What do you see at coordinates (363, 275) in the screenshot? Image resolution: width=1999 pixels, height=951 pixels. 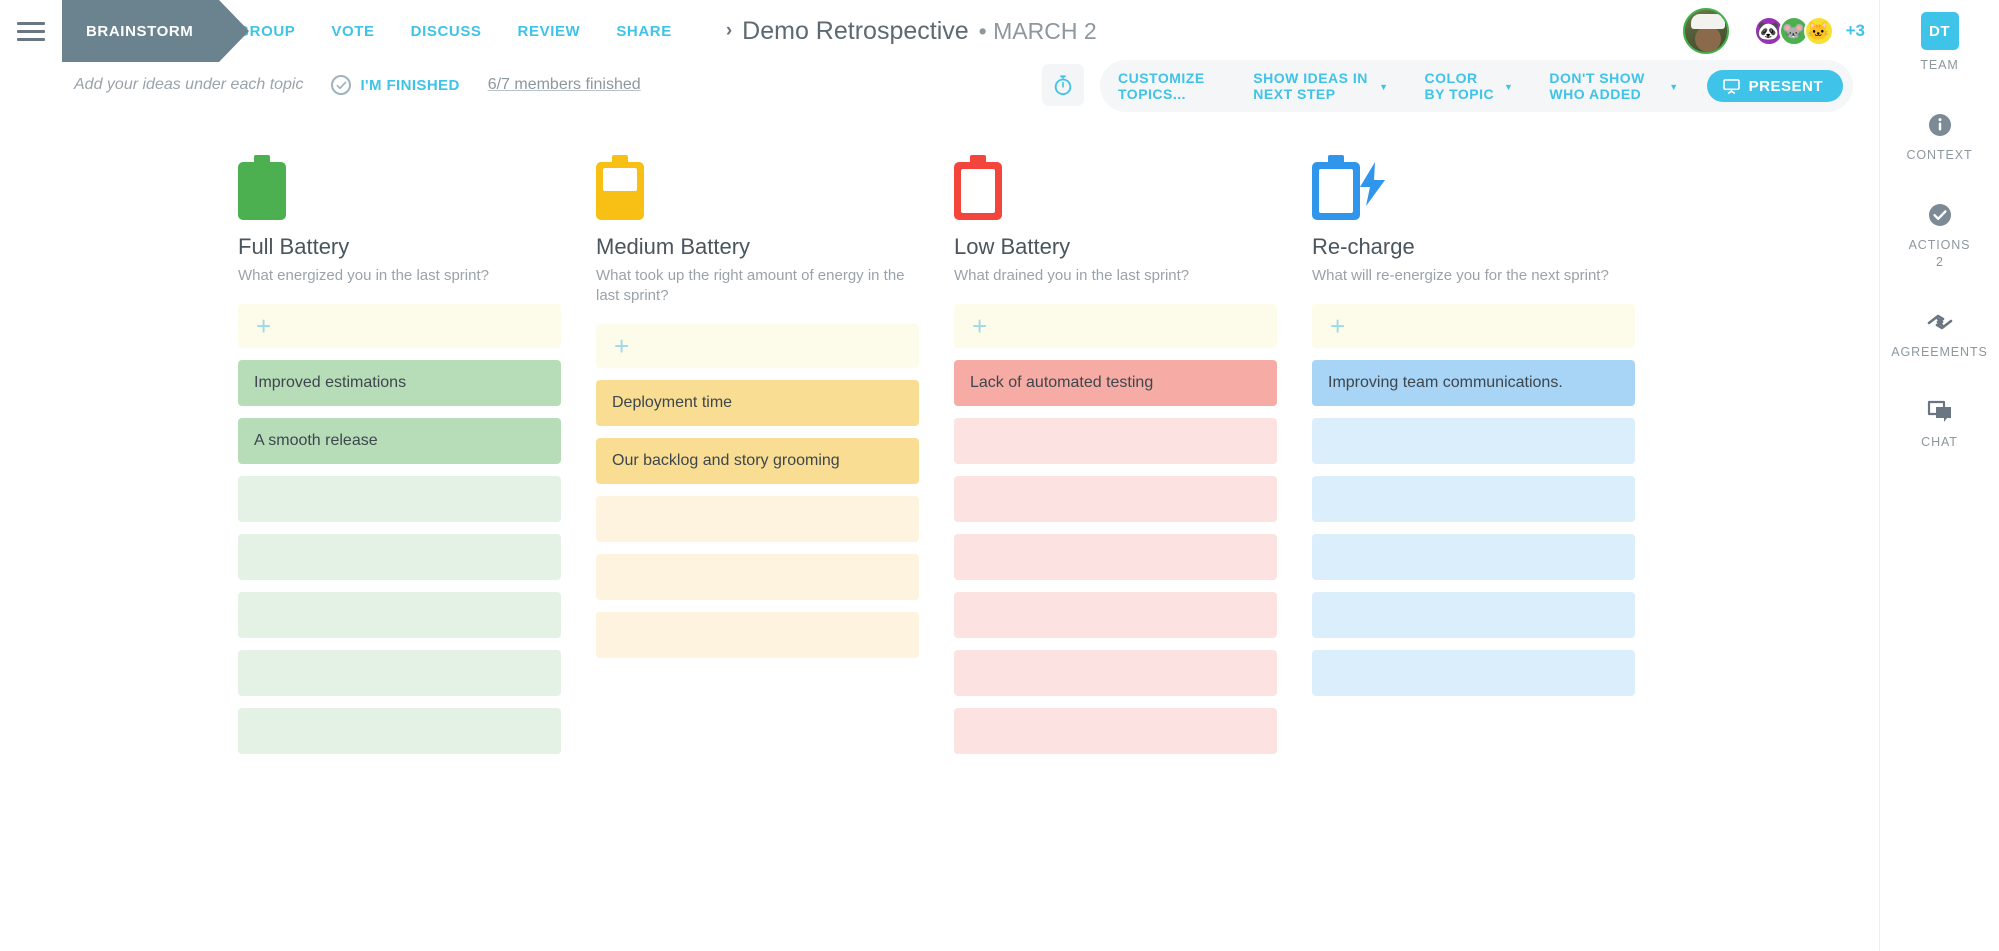 I see `column-subtitle: What energized you in the last sprint?` at bounding box center [363, 275].